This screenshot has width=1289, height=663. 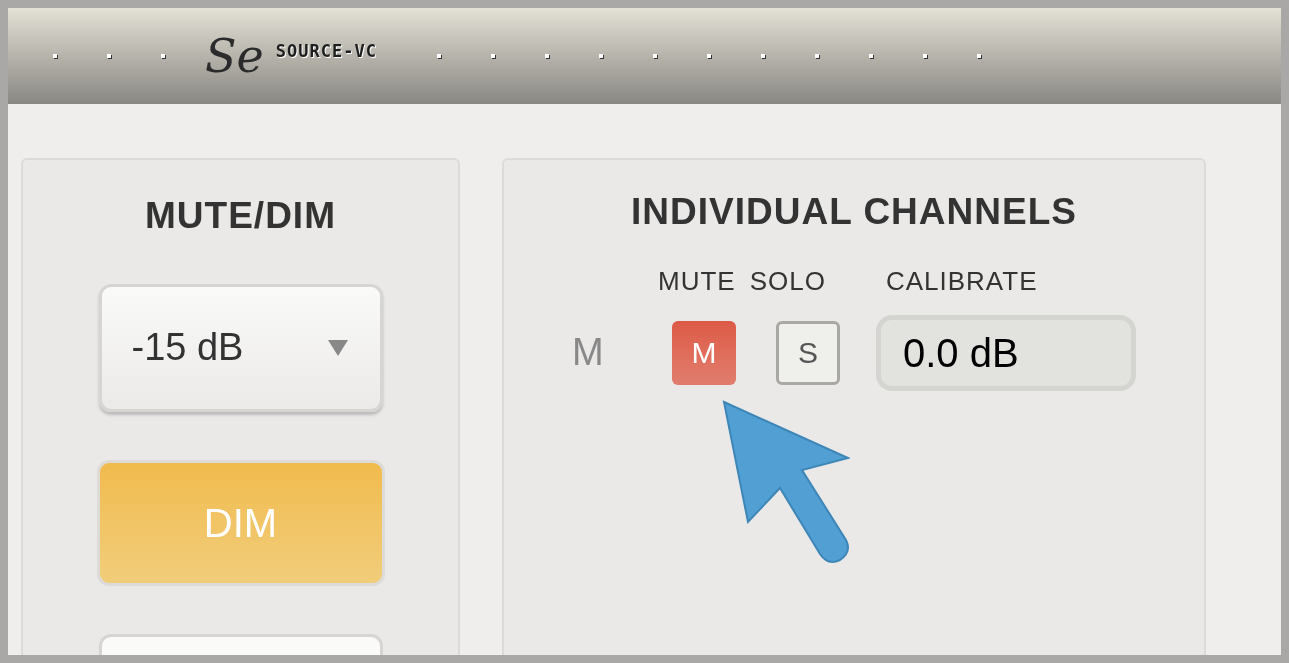 I want to click on column-label: CALIBRATE, so click(x=961, y=281).